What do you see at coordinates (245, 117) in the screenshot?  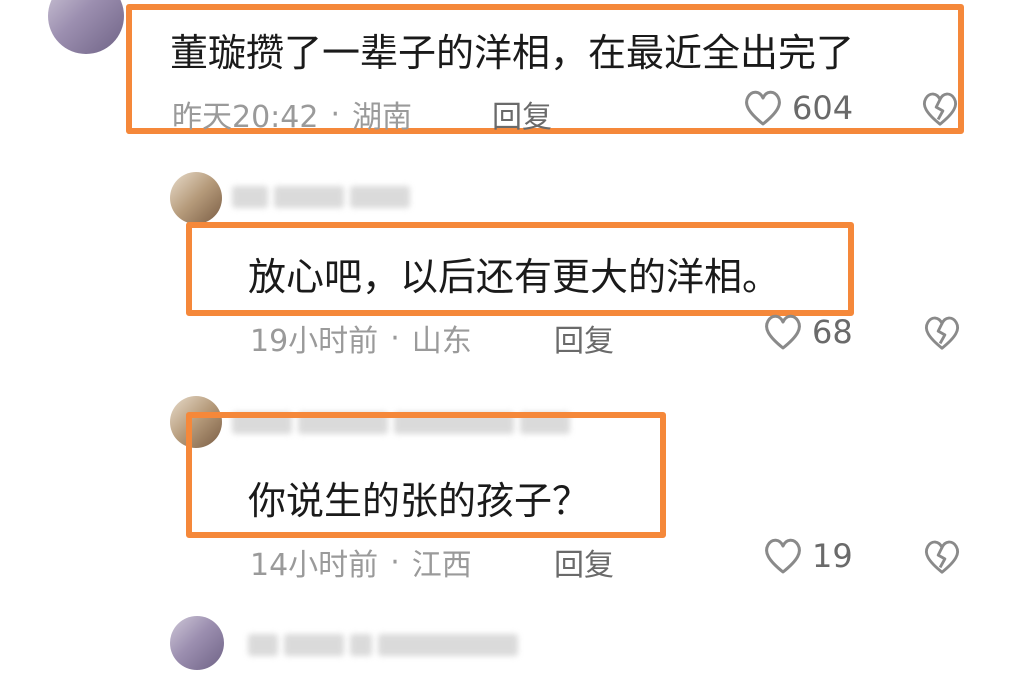 I see `comment-time: 昨天20:42` at bounding box center [245, 117].